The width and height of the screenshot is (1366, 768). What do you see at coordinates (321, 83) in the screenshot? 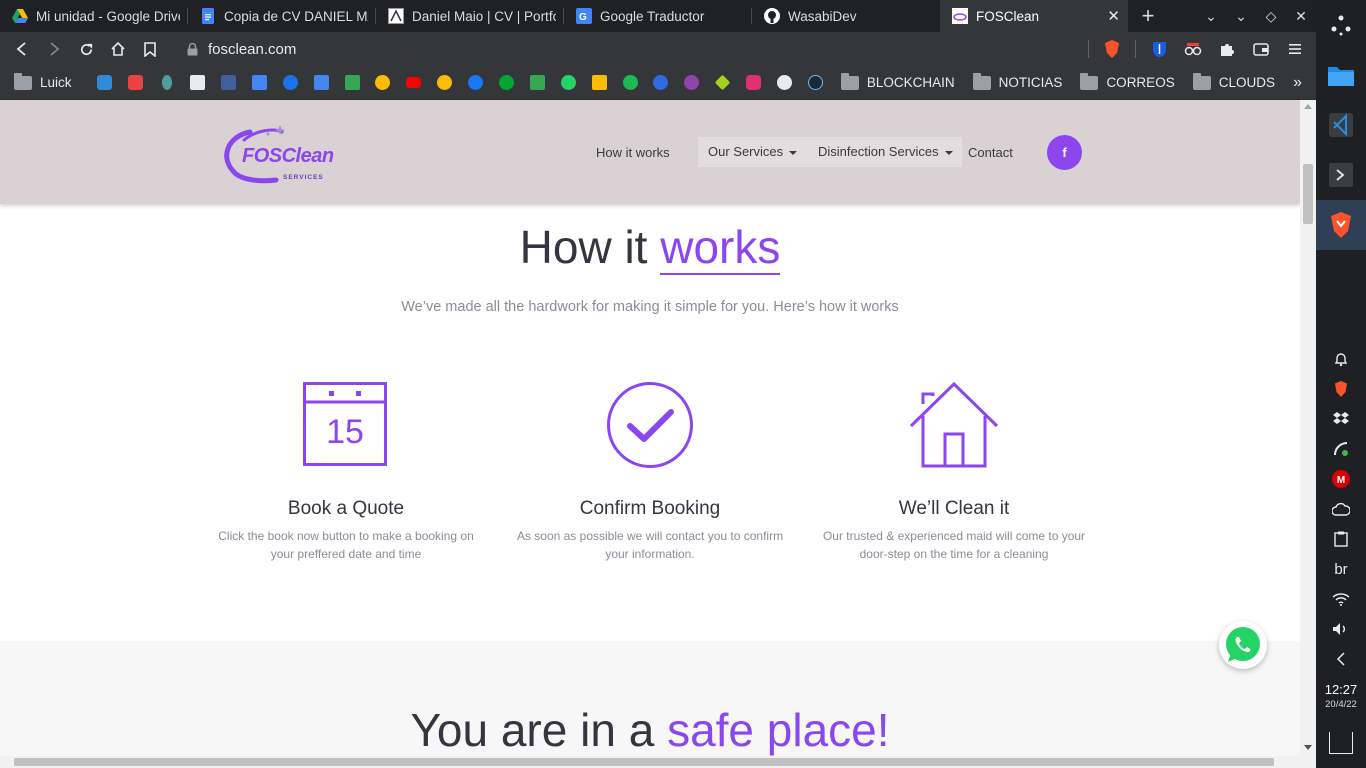
I see `calendar-icon` at bounding box center [321, 83].